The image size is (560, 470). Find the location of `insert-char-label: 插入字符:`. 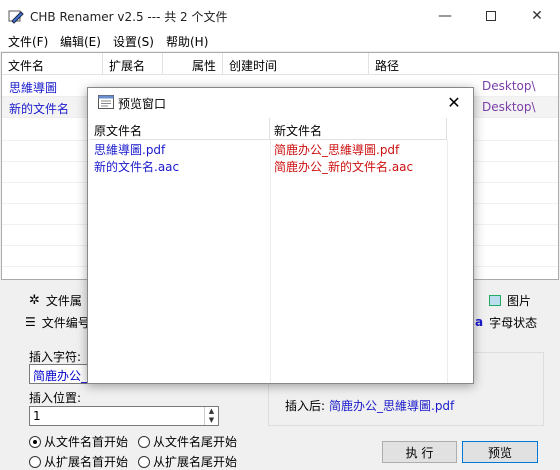

insert-char-label: 插入字符: is located at coordinates (55, 357).